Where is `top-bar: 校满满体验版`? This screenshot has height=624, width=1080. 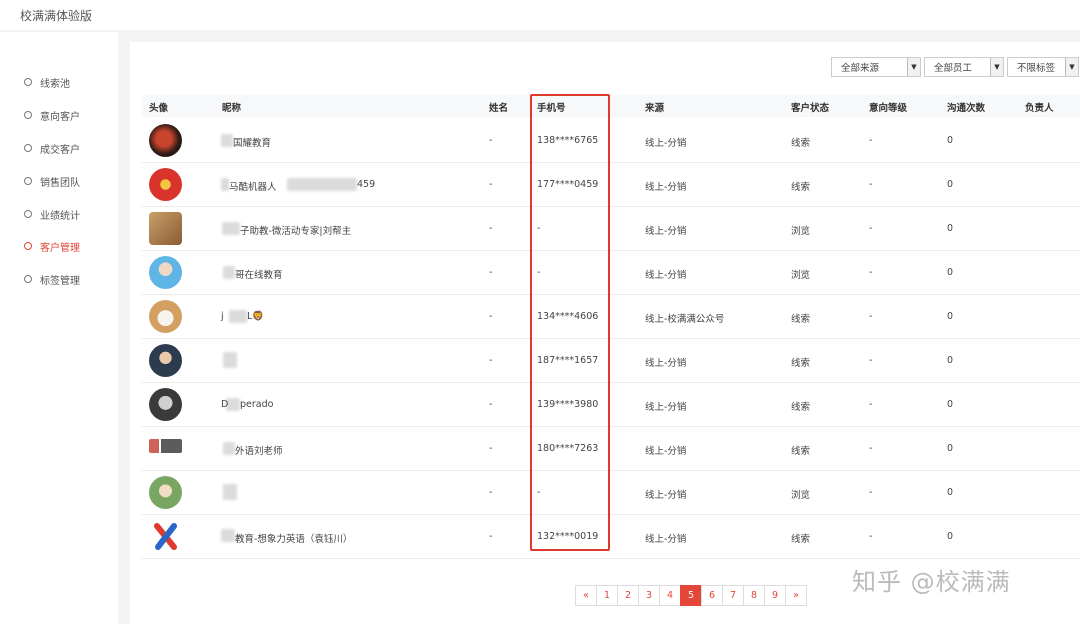 top-bar: 校满满体验版 is located at coordinates (540, 15).